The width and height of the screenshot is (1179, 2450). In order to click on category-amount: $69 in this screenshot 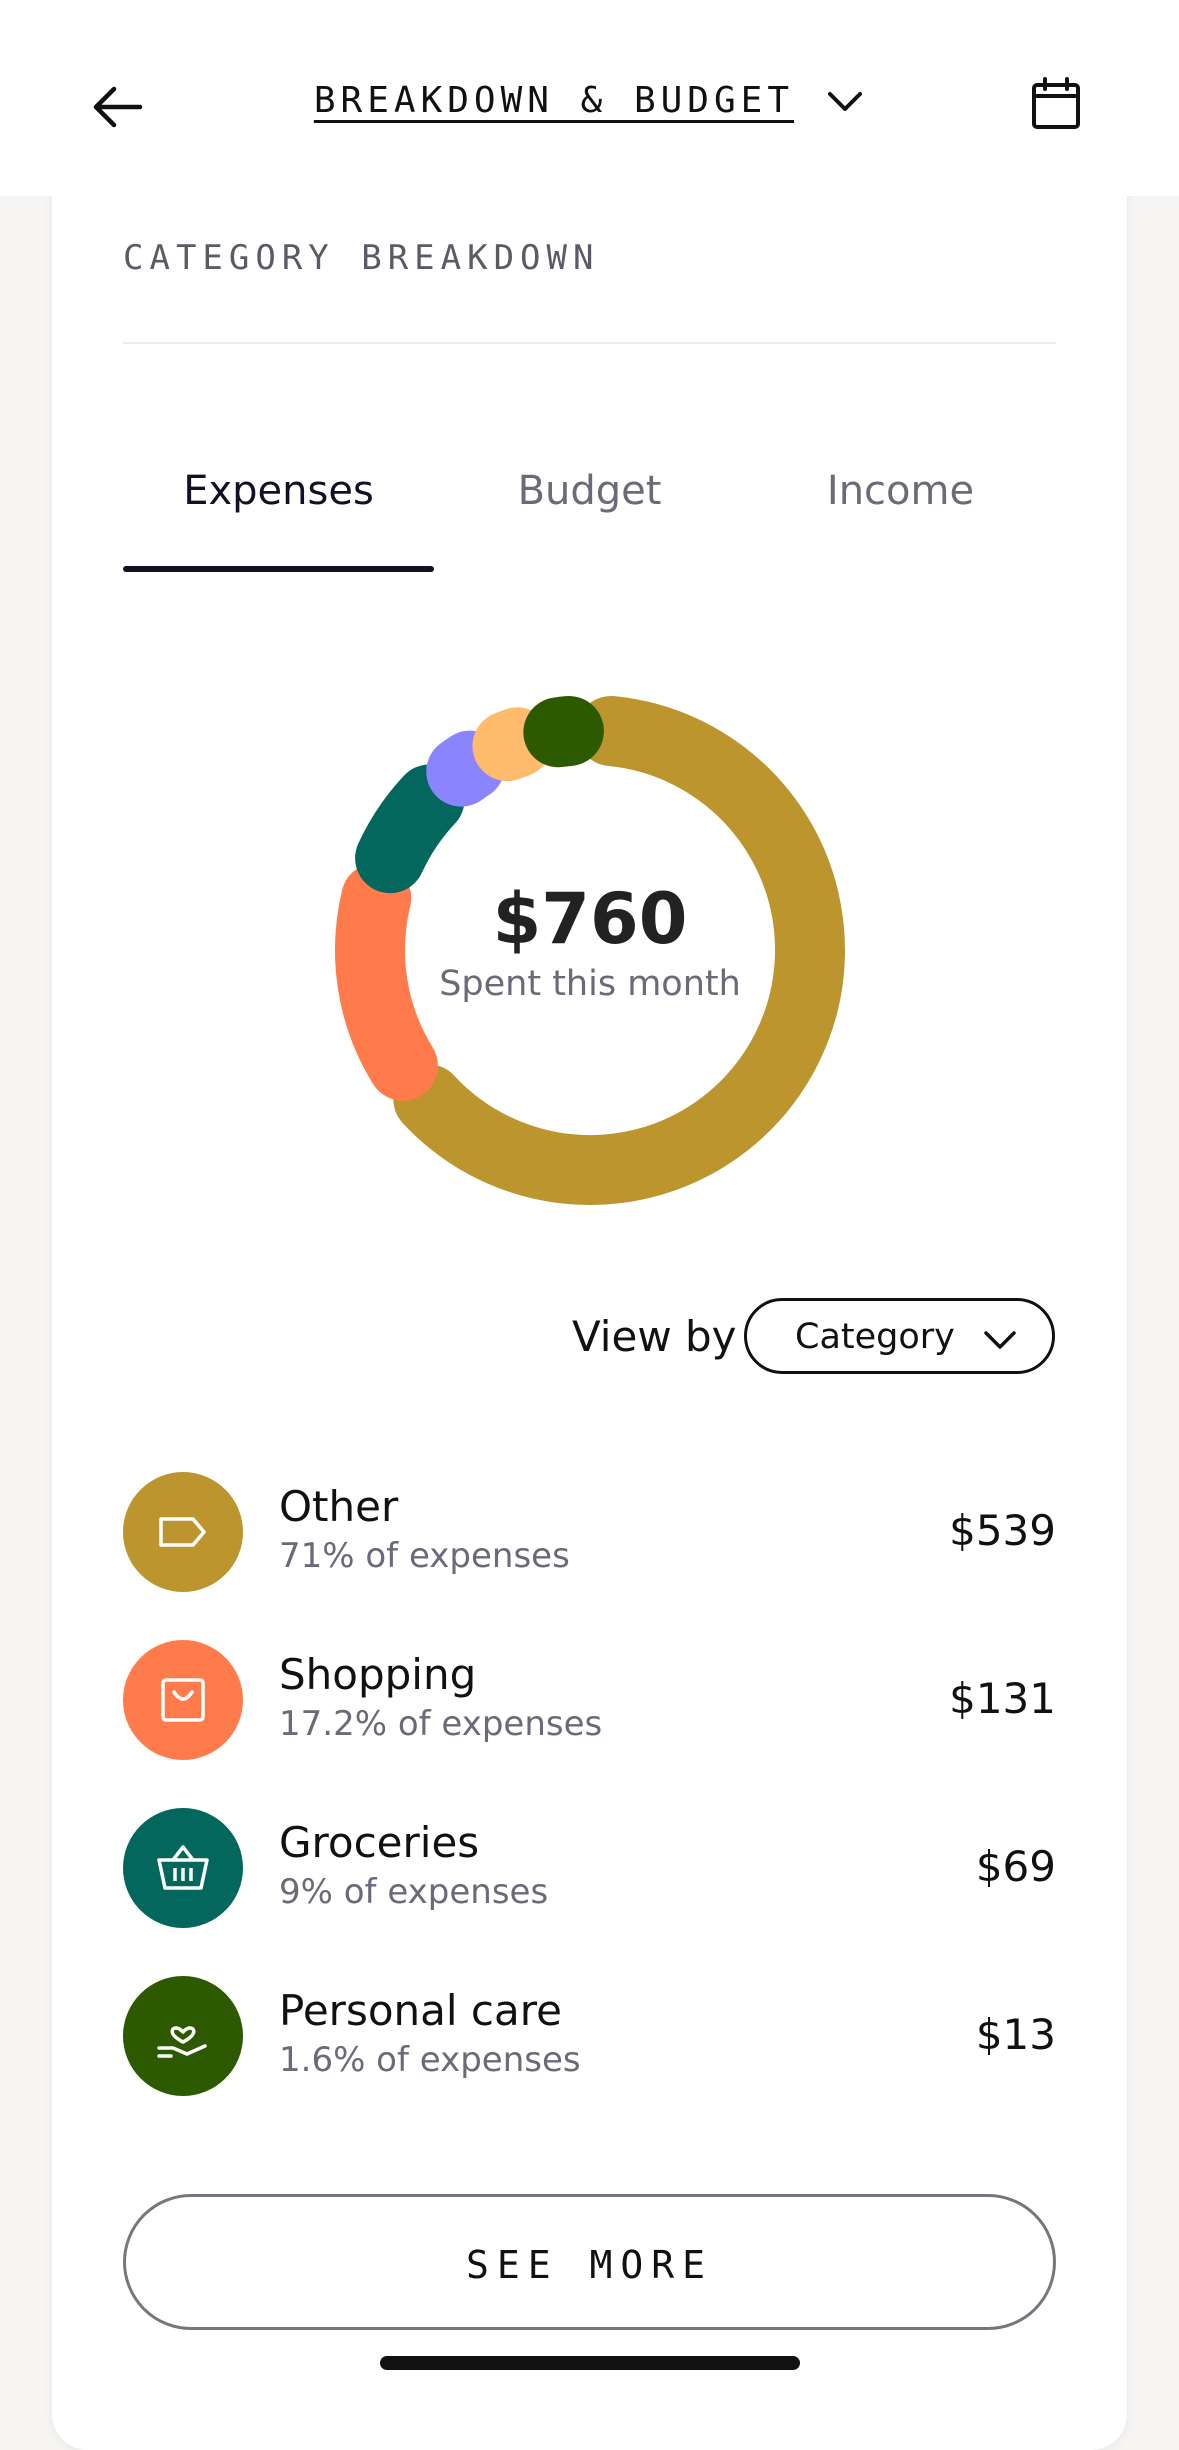, I will do `click(1015, 1866)`.